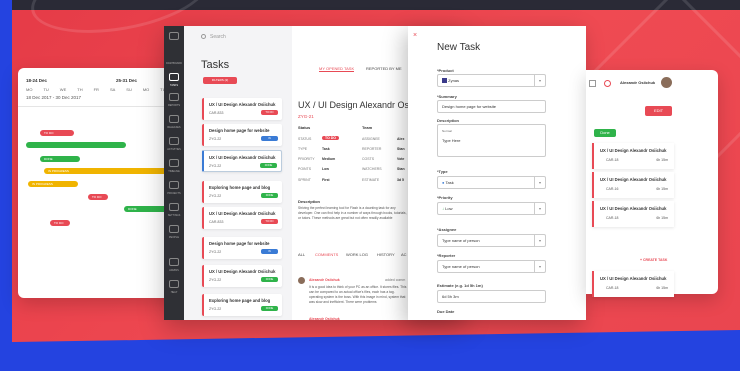 Image resolution: width=740 pixels, height=371 pixels. I want to click on reporter-value: Stan, so click(401, 149).